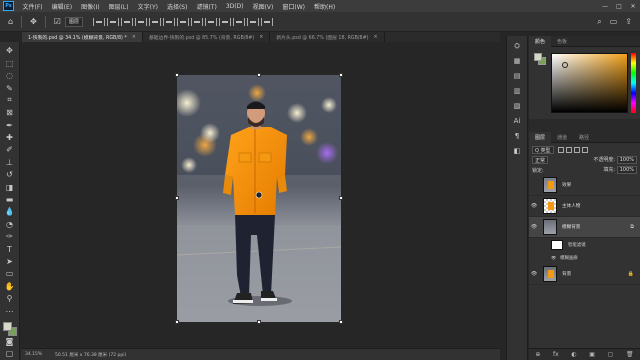 Image resolution: width=640 pixels, height=360 pixels. I want to click on 3d-mode-icon, so click(252, 21).